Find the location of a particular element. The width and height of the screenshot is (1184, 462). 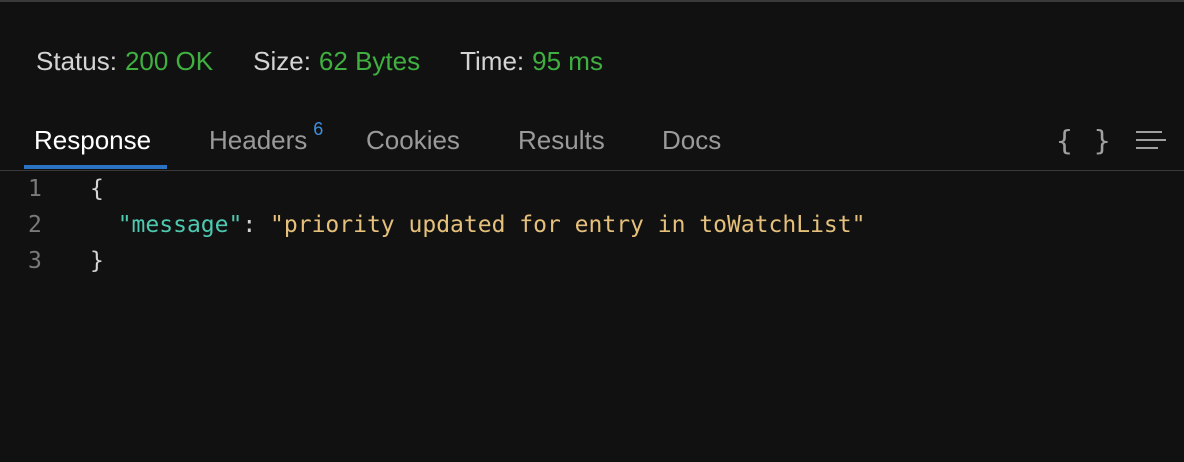

tab-docs: Docs is located at coordinates (691, 140).